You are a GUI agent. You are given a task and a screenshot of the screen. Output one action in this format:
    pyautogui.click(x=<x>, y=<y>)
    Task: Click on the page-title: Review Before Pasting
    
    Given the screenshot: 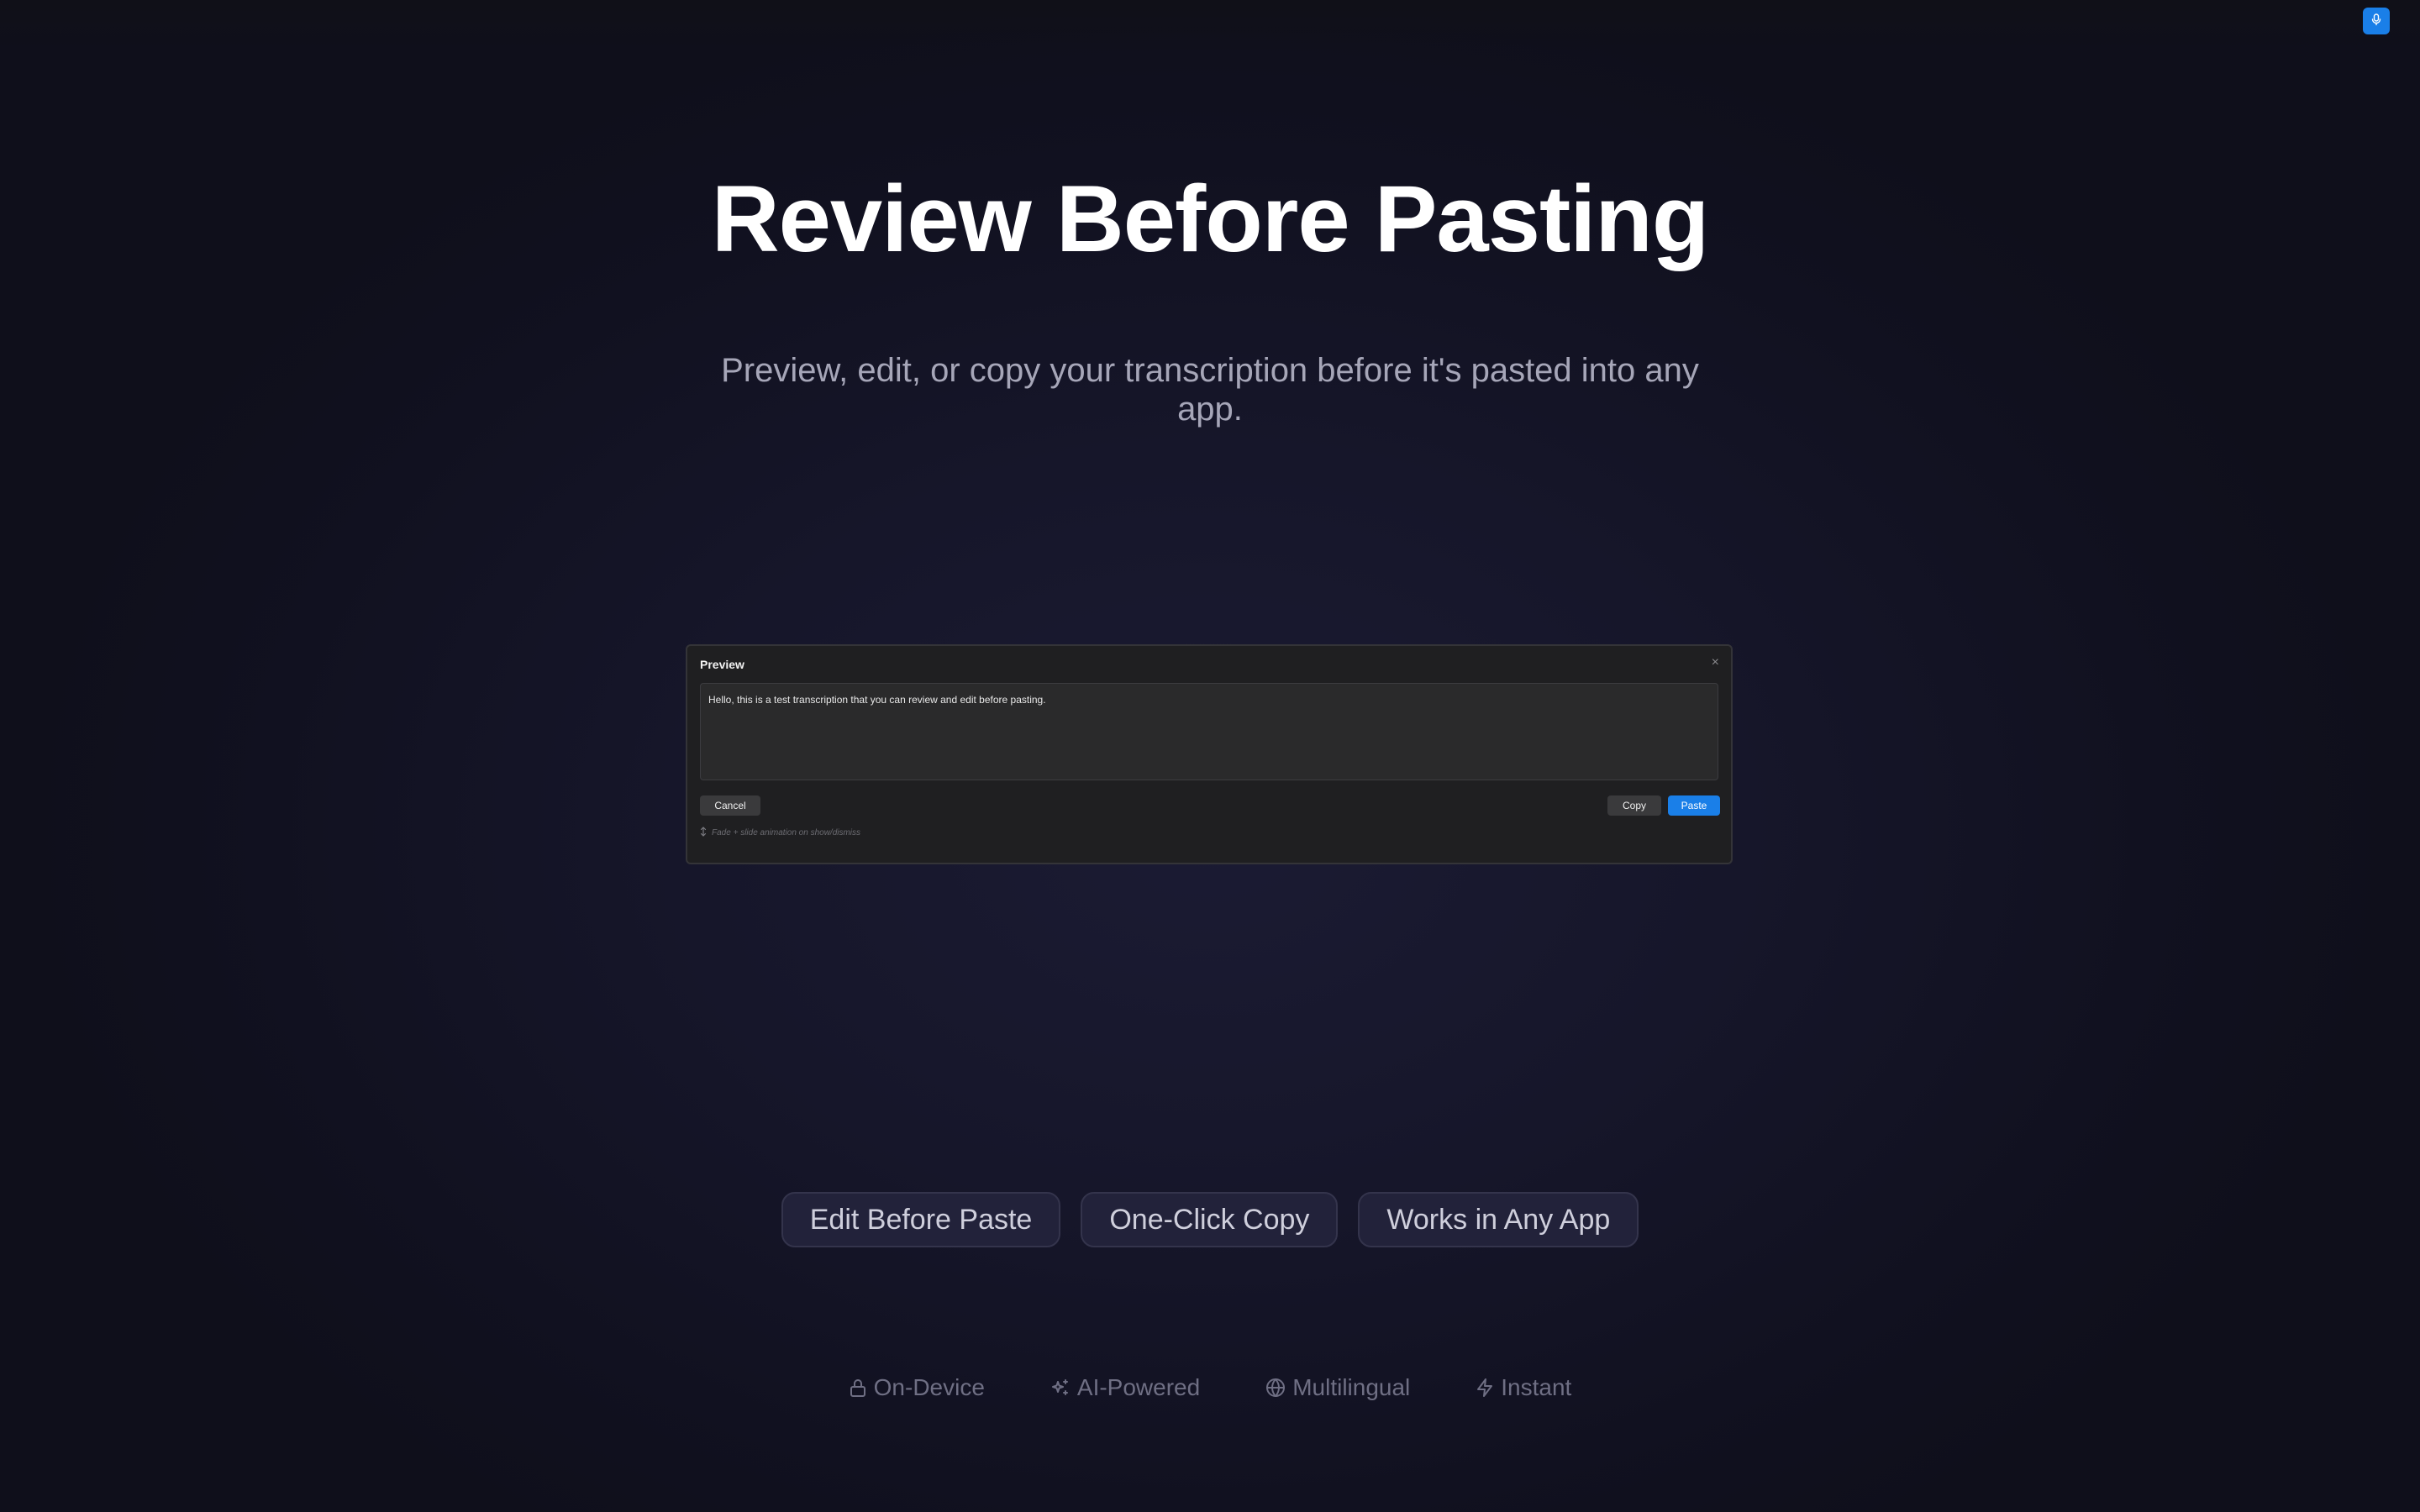 What is the action you would take?
    pyautogui.click(x=1210, y=218)
    